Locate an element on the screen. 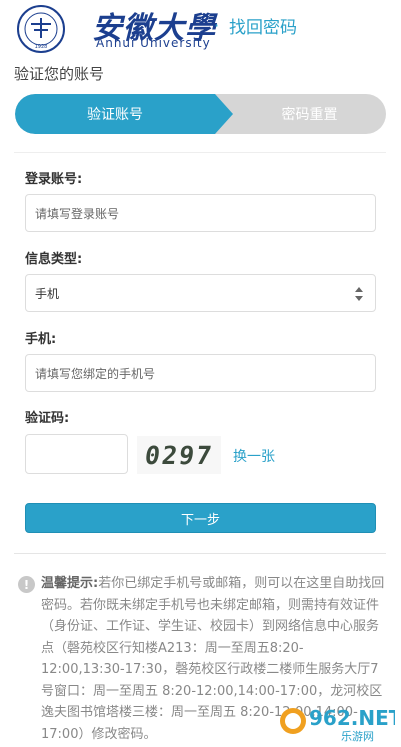 The image size is (401, 747). university-seal-logo: 1928 is located at coordinates (41, 29).